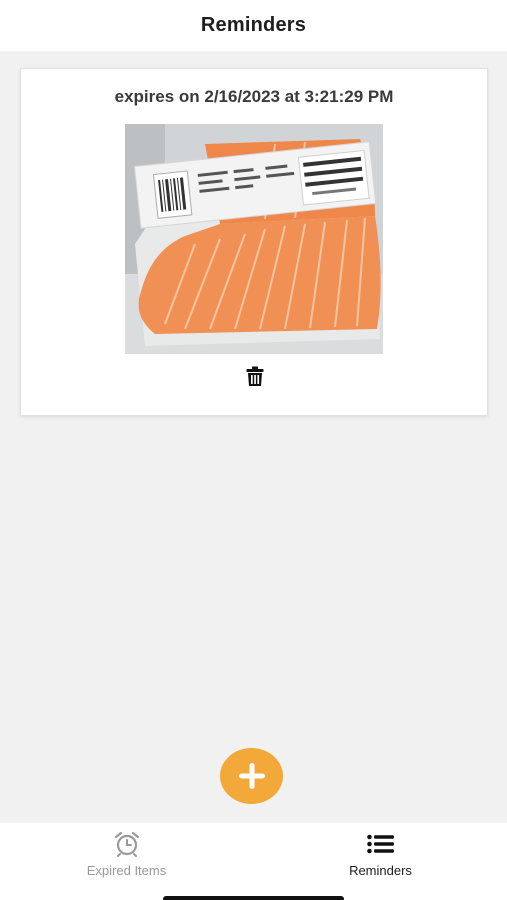  What do you see at coordinates (126, 844) in the screenshot?
I see `alarm-clock-icon` at bounding box center [126, 844].